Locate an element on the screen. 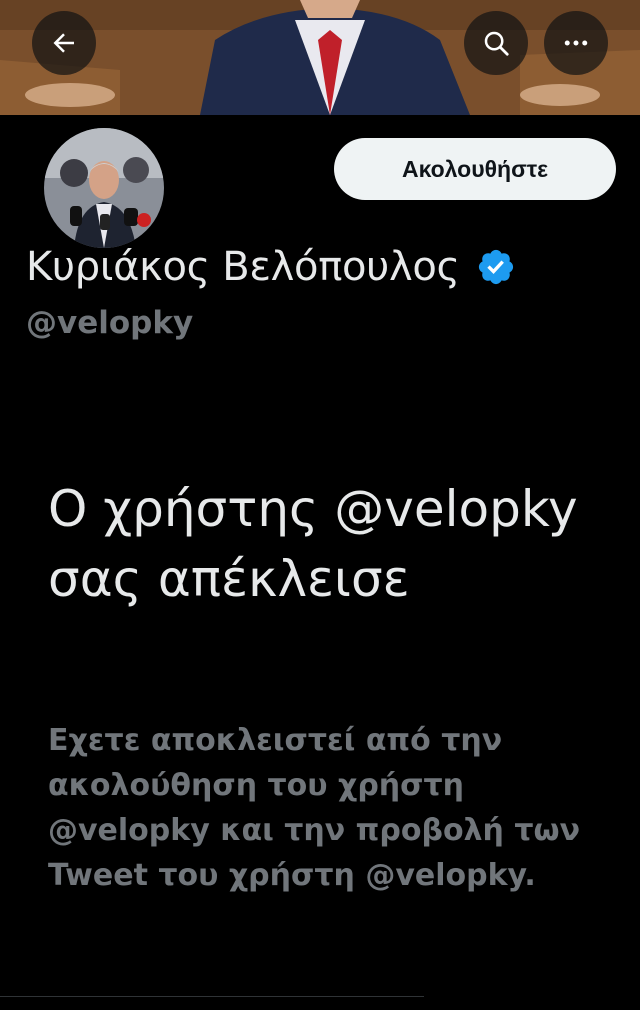 This screenshot has height=1010, width=640. avatar is located at coordinates (104, 188).